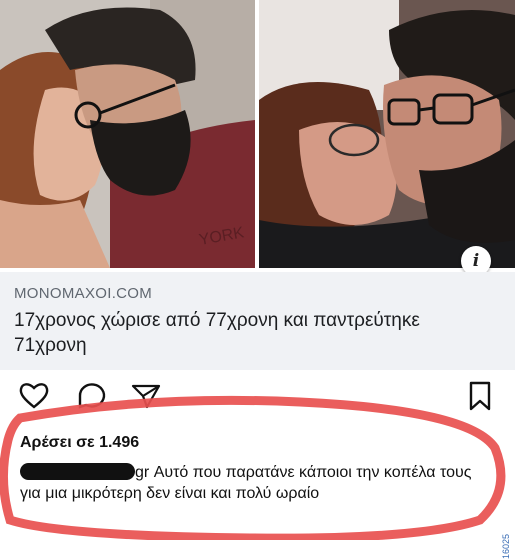  What do you see at coordinates (83, 293) in the screenshot?
I see `link-domain: MONOMAXOI.COM` at bounding box center [83, 293].